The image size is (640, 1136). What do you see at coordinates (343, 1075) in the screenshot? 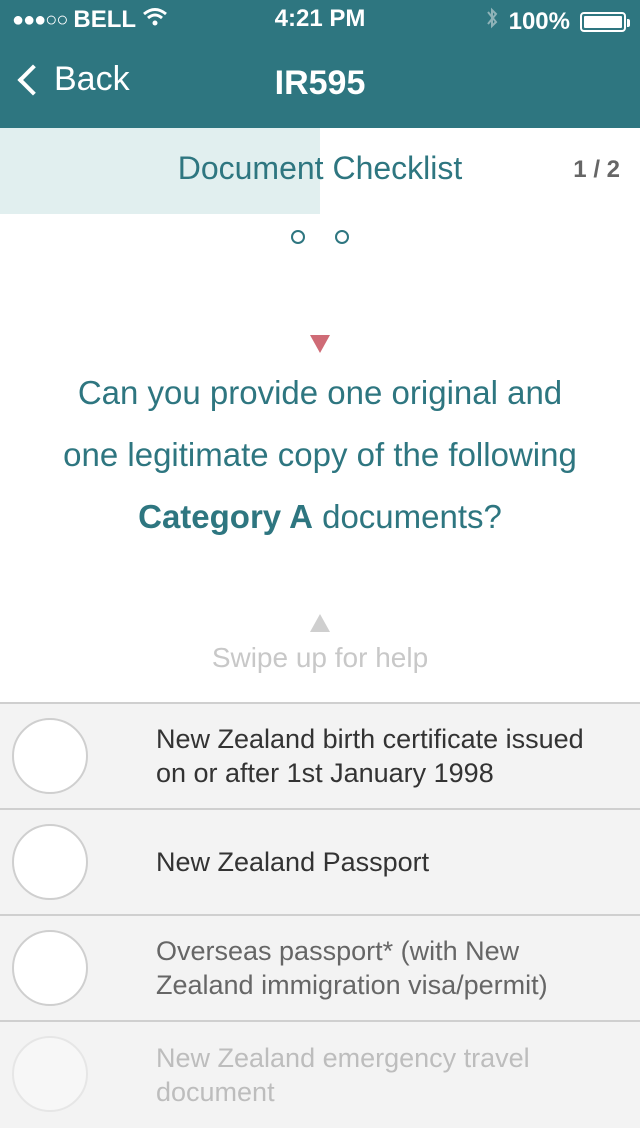
I see `item-label: New Zealand emergency travel document` at bounding box center [343, 1075].